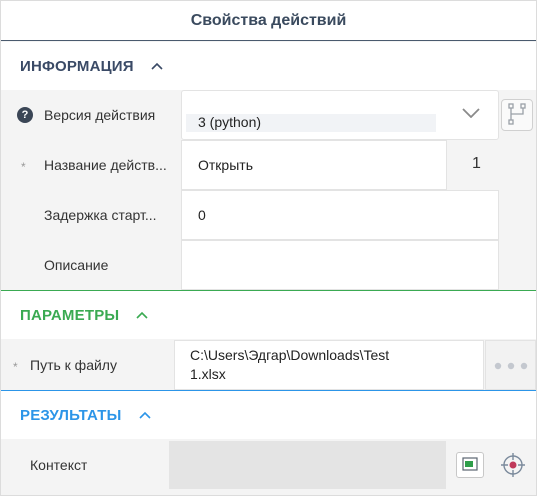 This screenshot has width=537, height=496. Describe the element at coordinates (314, 165) in the screenshot. I see `name-input: Открыть` at that location.